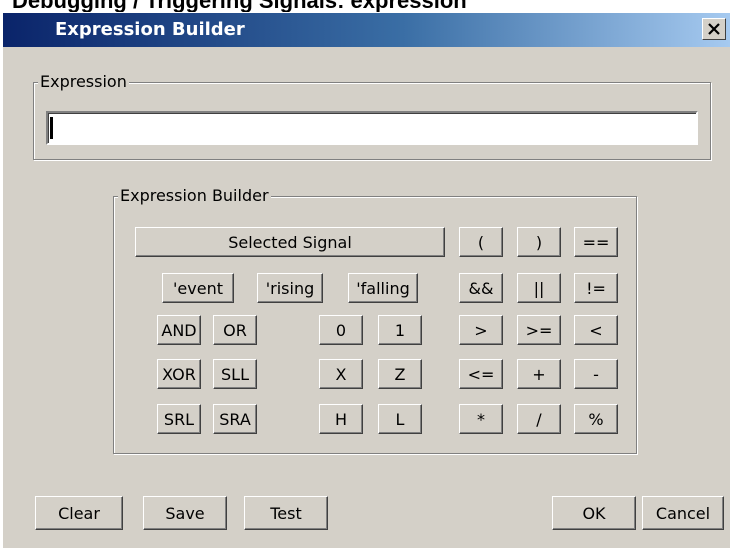 The image size is (730, 548). I want to click on save-button: Save, so click(185, 513).